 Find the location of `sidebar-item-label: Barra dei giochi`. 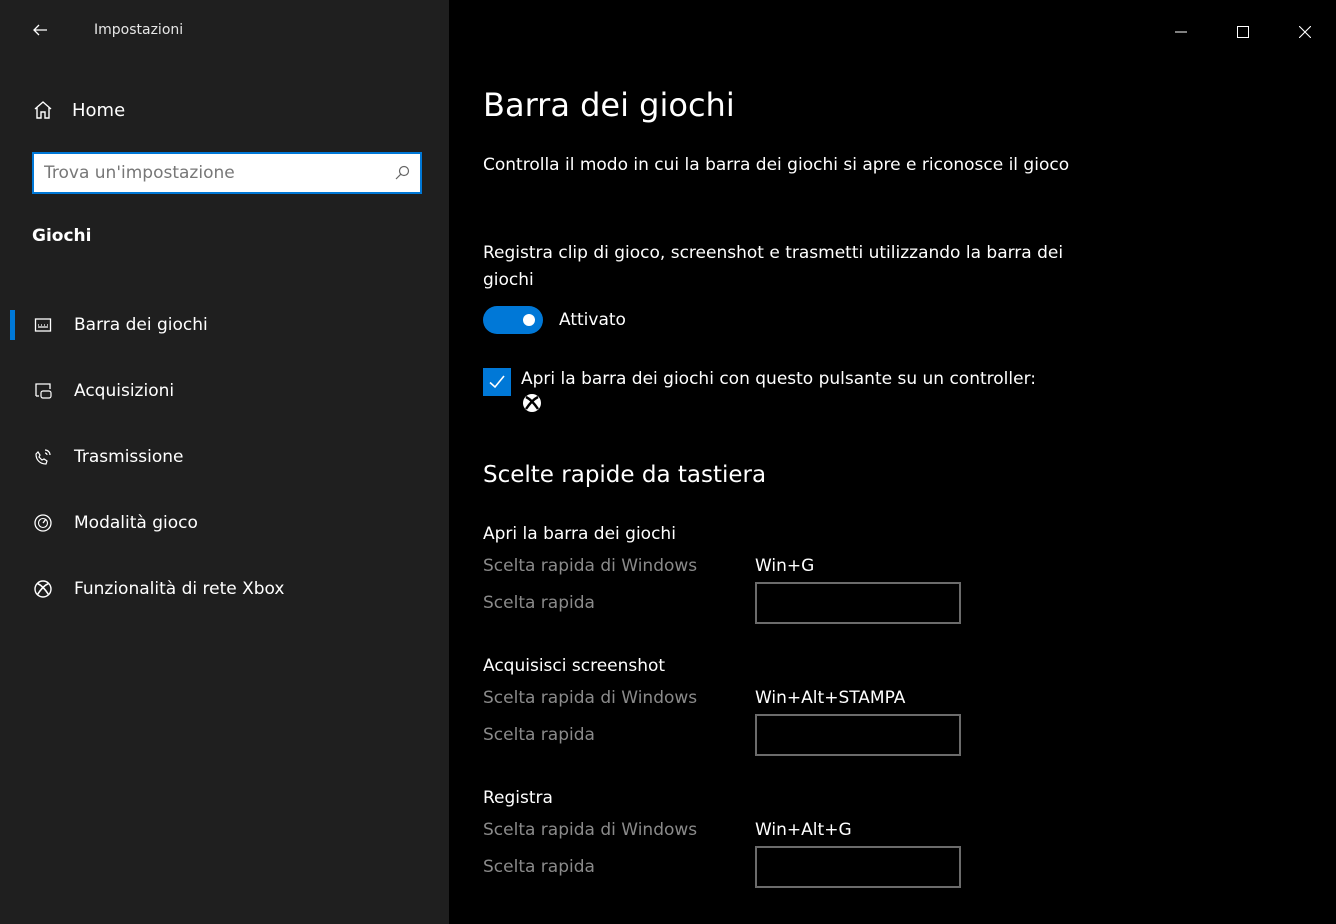

sidebar-item-label: Barra dei giochi is located at coordinates (141, 325).